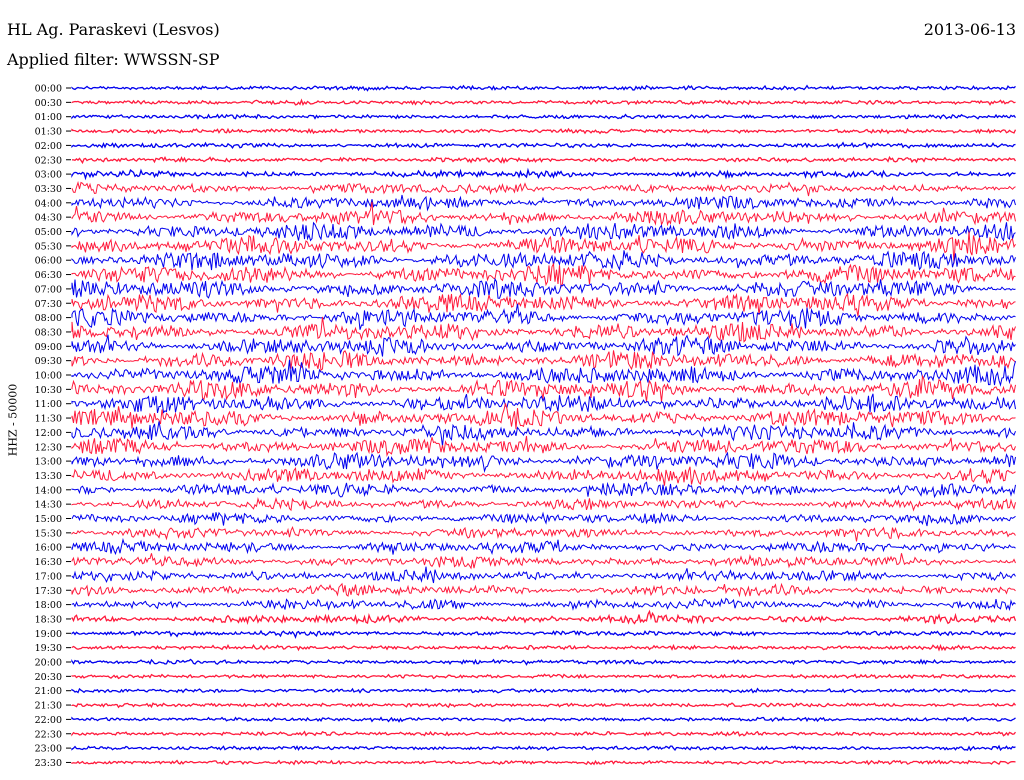 The image size is (1024, 780). What do you see at coordinates (48, 146) in the screenshot?
I see `row-label: 02:00` at bounding box center [48, 146].